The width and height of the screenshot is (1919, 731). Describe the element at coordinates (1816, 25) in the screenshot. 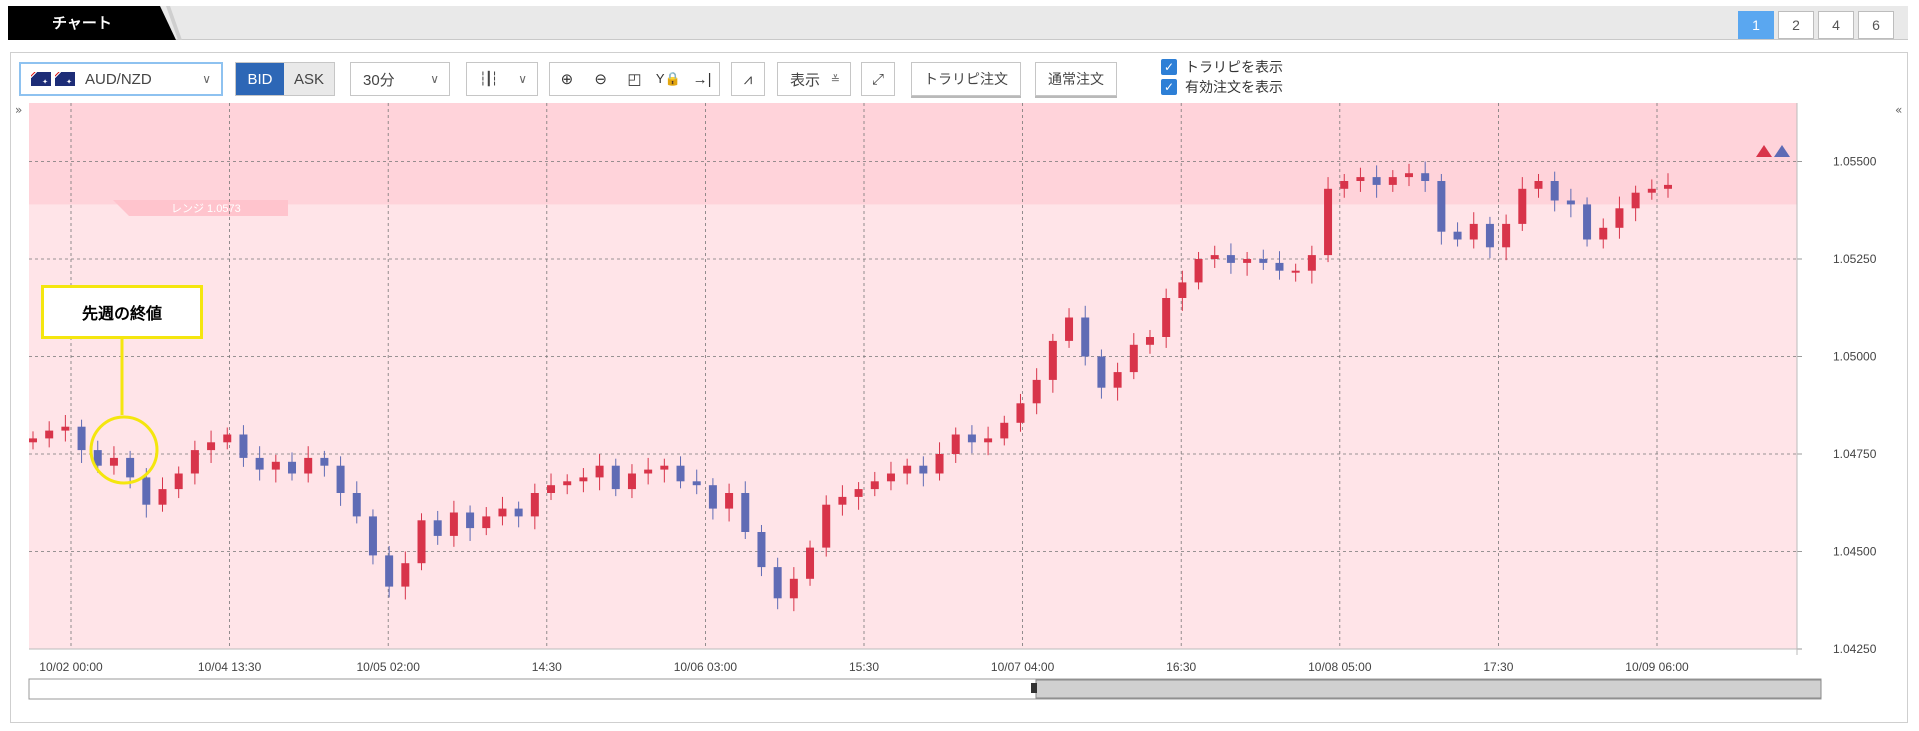

I see `layout-selector: 1 2 4 6` at that location.